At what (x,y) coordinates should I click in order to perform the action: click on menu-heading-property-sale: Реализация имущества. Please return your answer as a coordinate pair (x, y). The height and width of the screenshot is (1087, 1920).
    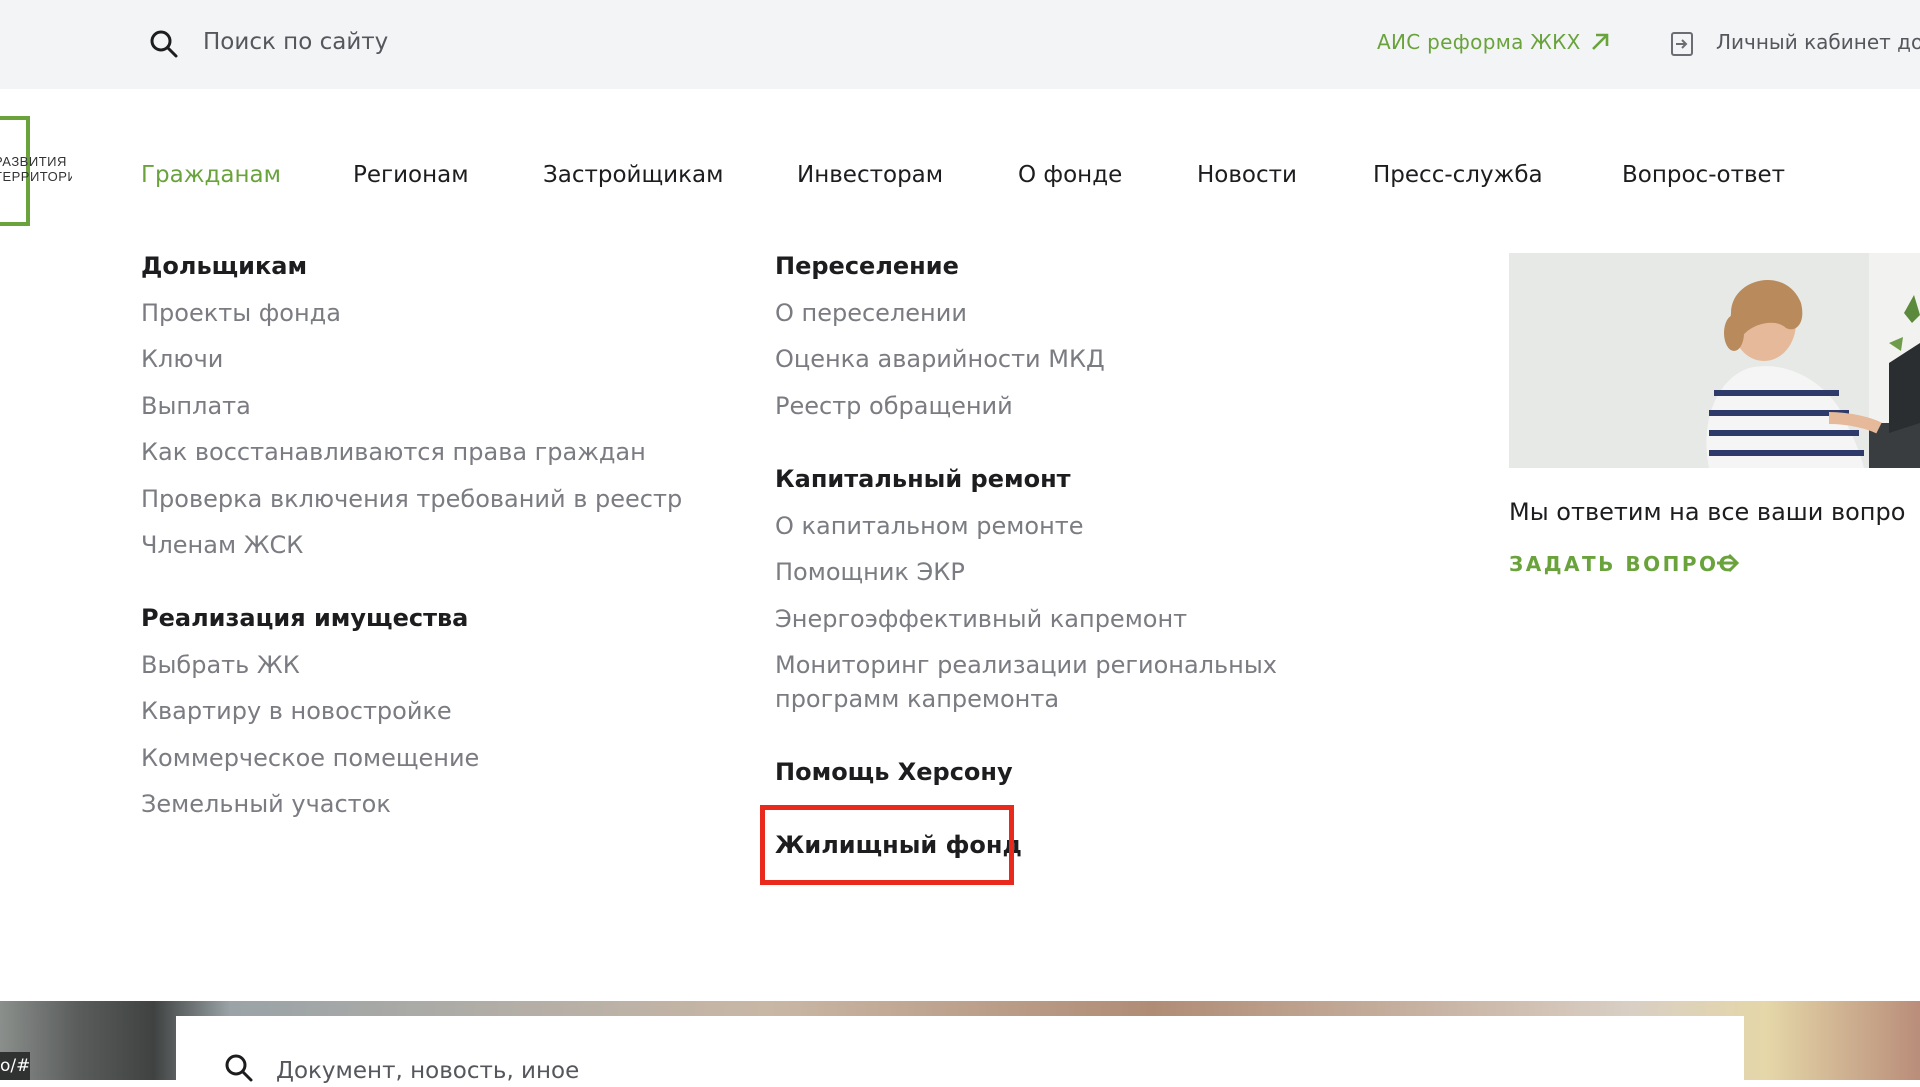
    Looking at the image, I should click on (304, 618).